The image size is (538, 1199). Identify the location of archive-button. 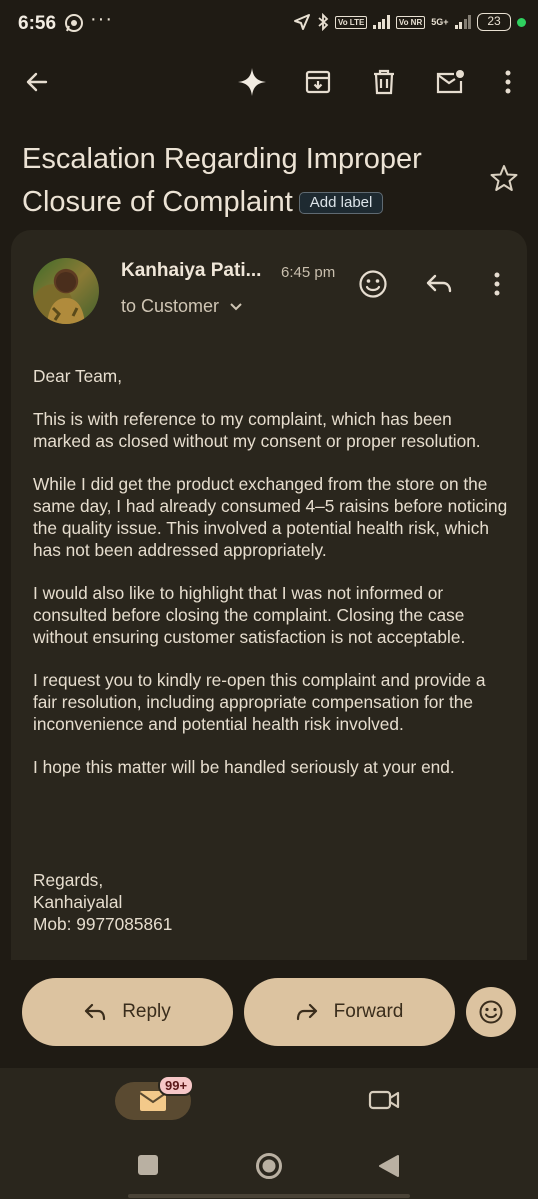
(318, 82).